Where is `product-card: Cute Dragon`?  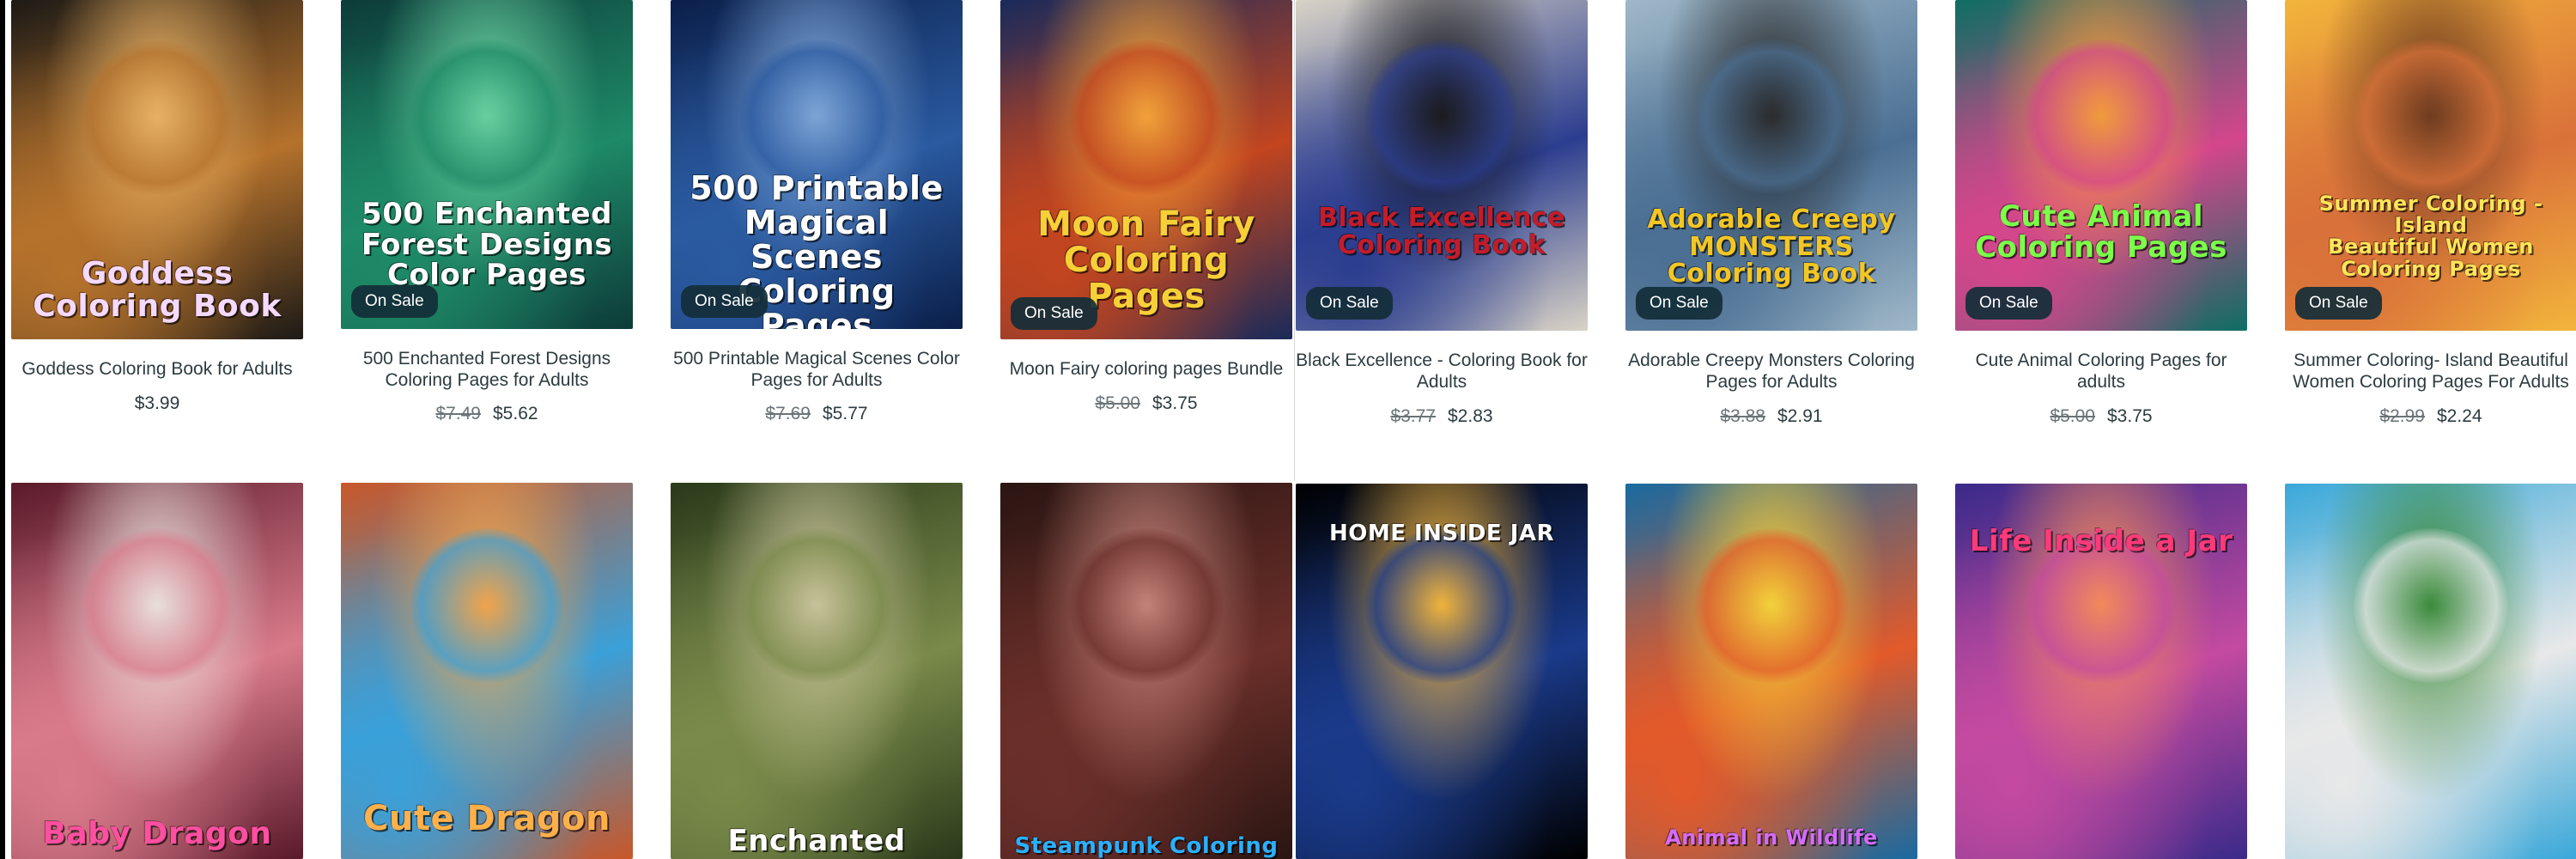 product-card: Cute Dragon is located at coordinates (487, 671).